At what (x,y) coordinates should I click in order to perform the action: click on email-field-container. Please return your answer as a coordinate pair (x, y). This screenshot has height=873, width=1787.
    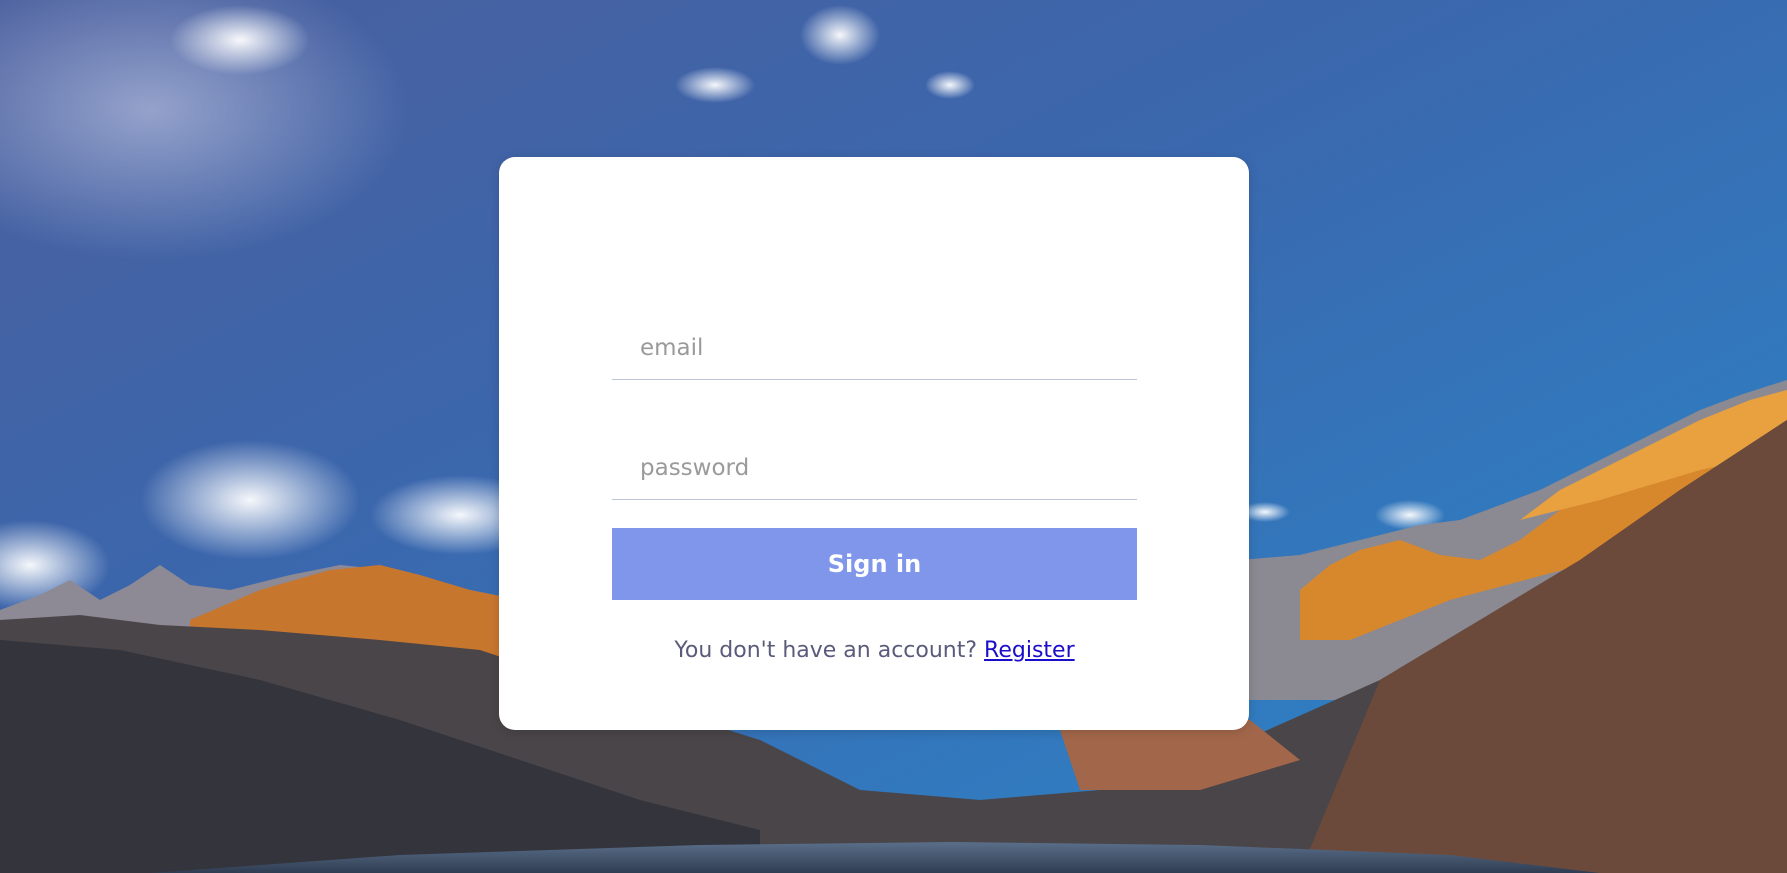
    Looking at the image, I should click on (874, 348).